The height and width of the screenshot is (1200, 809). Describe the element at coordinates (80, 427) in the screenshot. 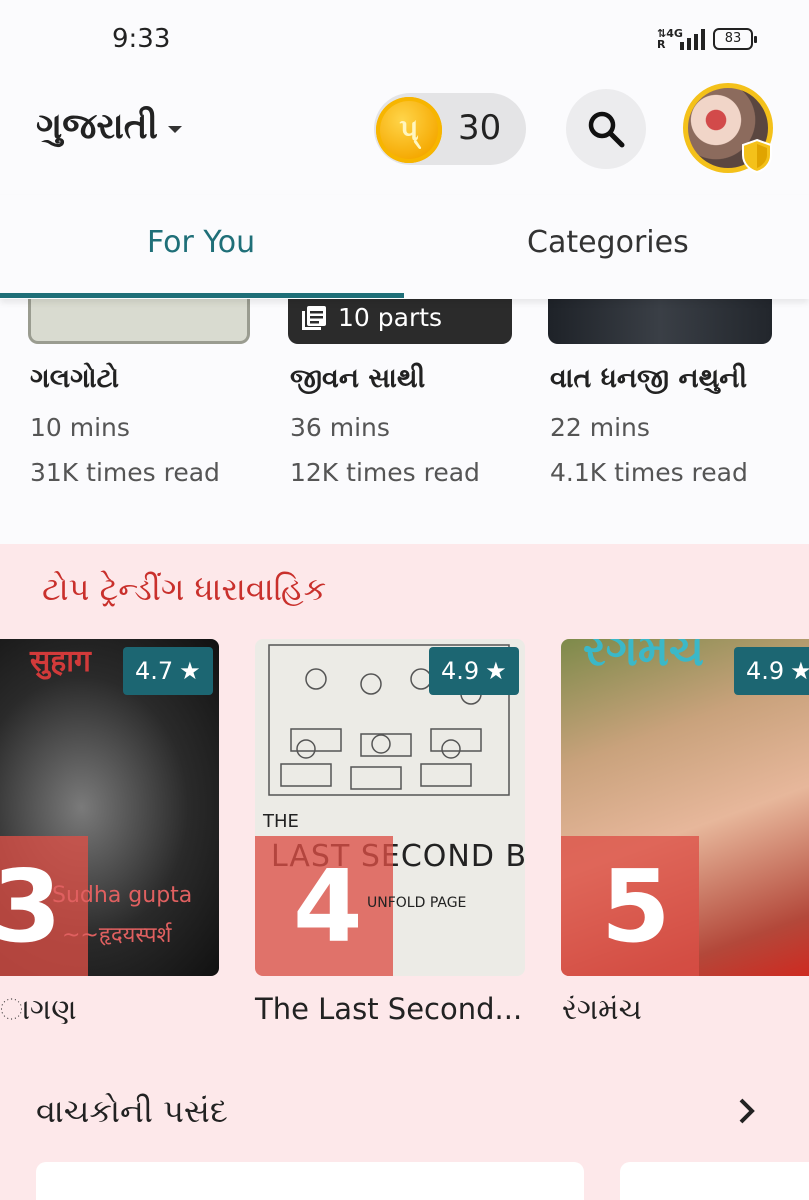

I see `story-read-time: 10 mins` at that location.